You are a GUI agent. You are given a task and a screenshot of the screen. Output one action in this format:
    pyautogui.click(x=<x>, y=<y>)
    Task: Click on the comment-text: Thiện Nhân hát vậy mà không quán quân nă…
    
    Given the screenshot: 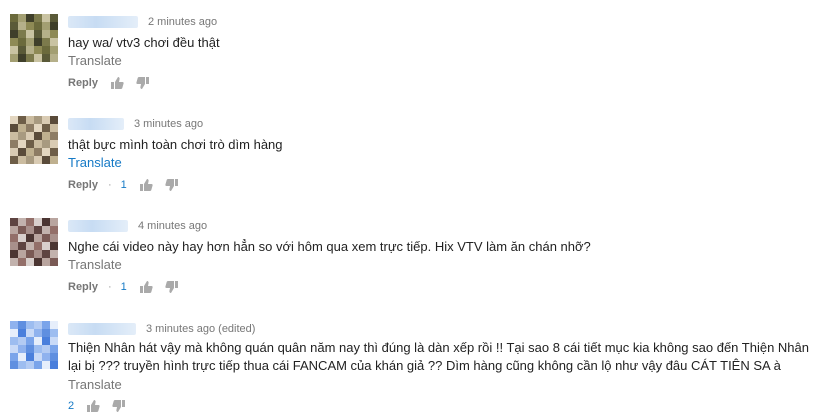 What is the action you would take?
    pyautogui.click(x=438, y=347)
    